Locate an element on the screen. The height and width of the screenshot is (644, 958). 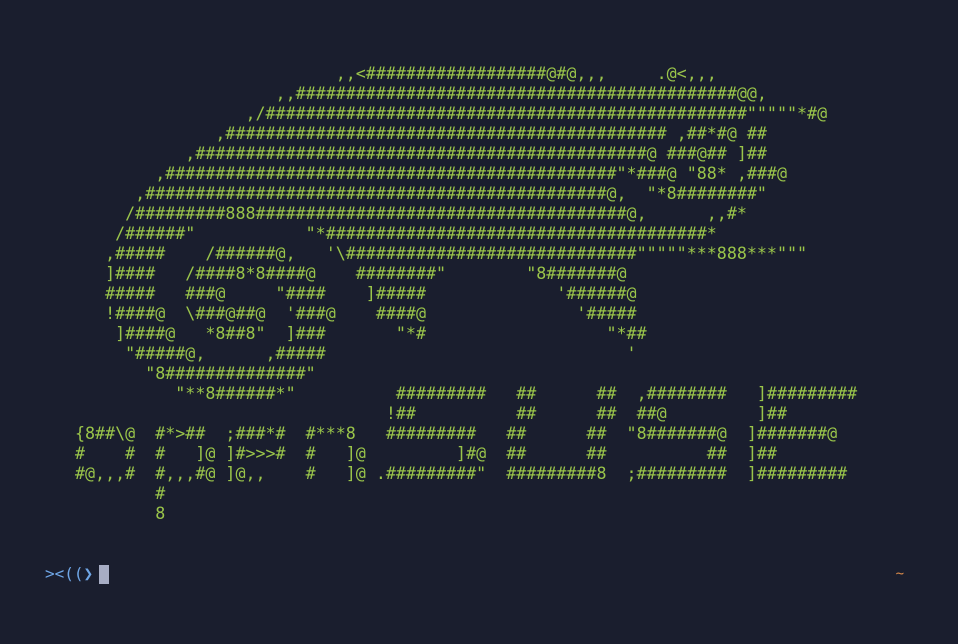
command-prompt: ><((❯ is located at coordinates (77, 574).